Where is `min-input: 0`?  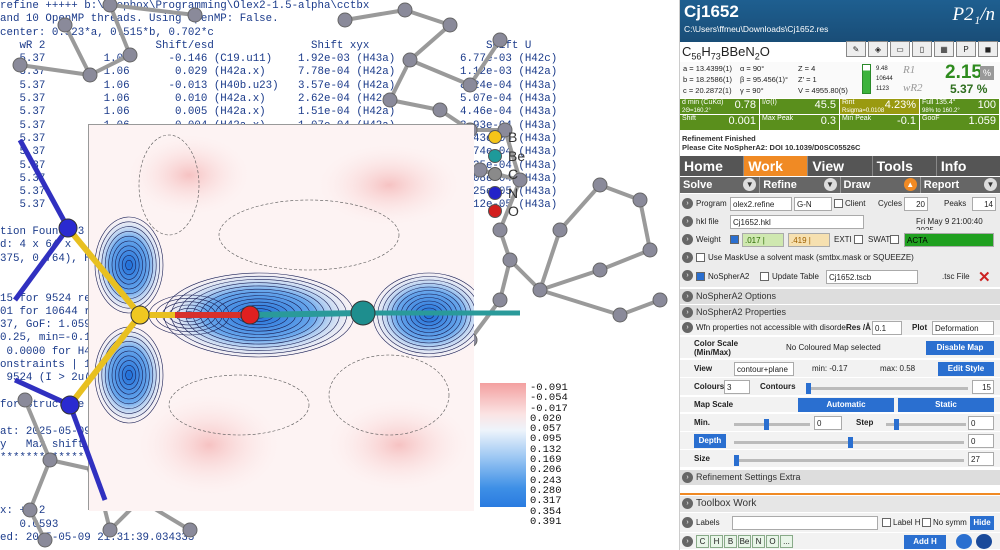
min-input: 0 is located at coordinates (828, 423).